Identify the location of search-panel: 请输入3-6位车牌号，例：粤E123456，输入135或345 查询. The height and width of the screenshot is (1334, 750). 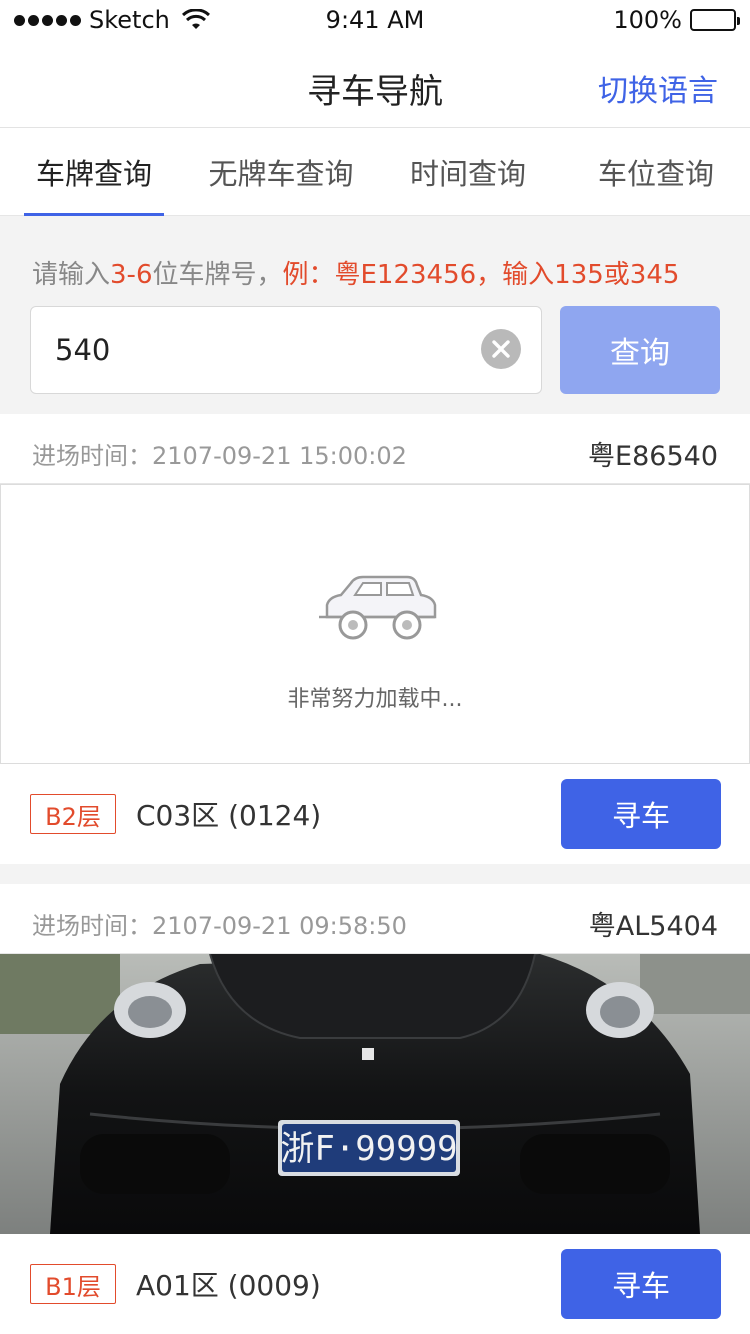
(375, 315).